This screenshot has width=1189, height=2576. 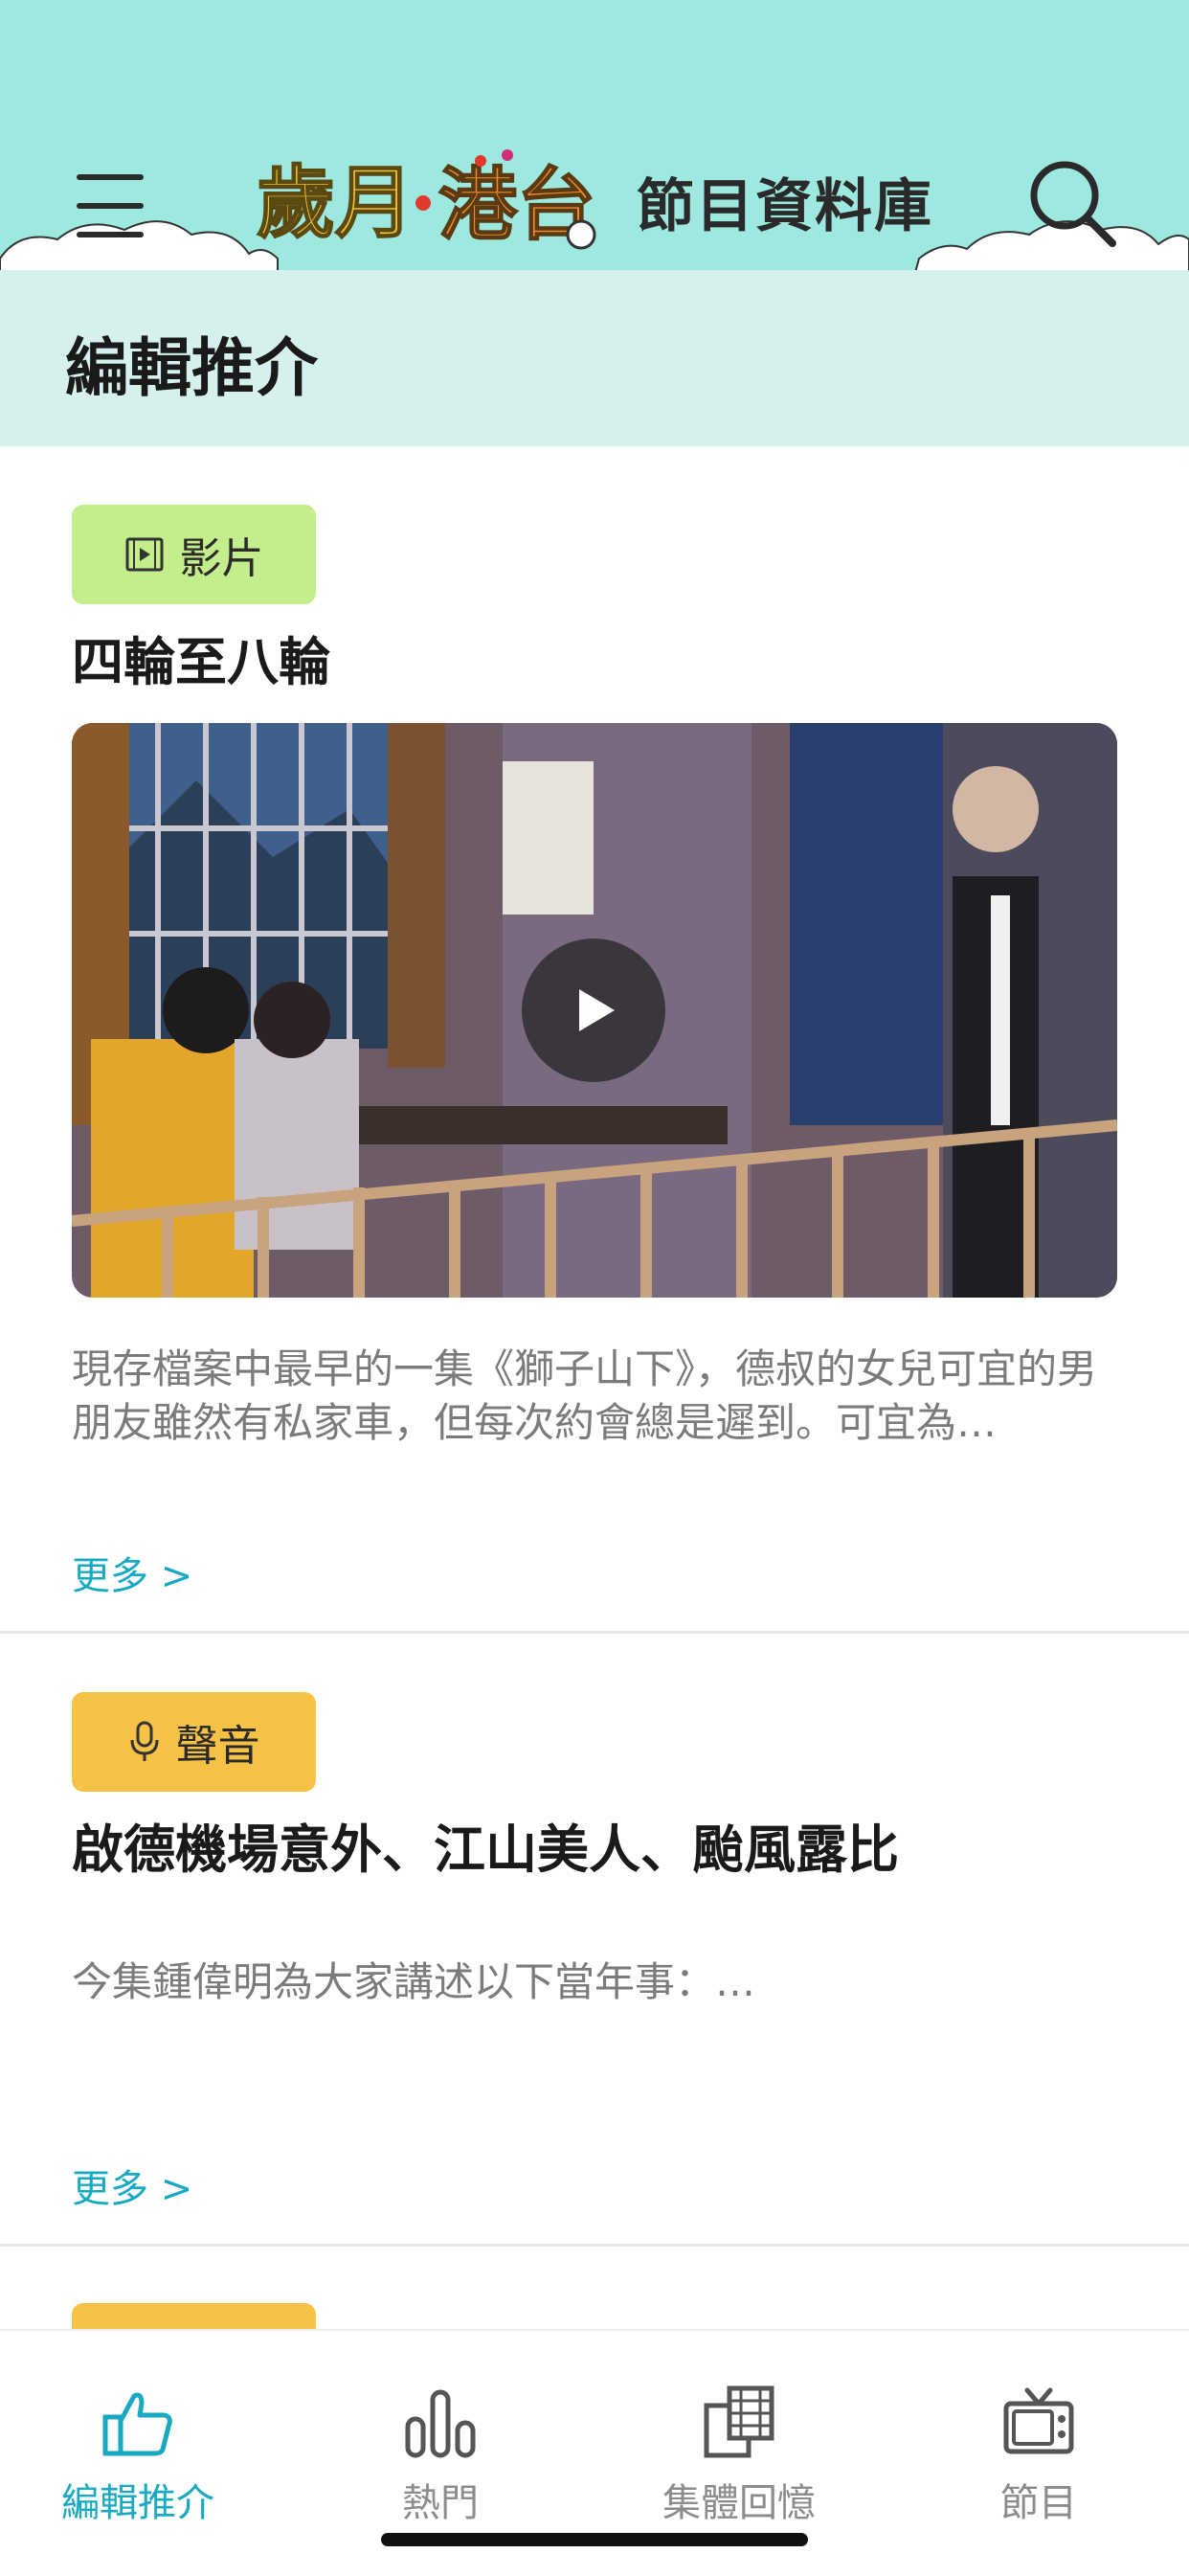 I want to click on audio-badge: 聲音, so click(x=194, y=1742).